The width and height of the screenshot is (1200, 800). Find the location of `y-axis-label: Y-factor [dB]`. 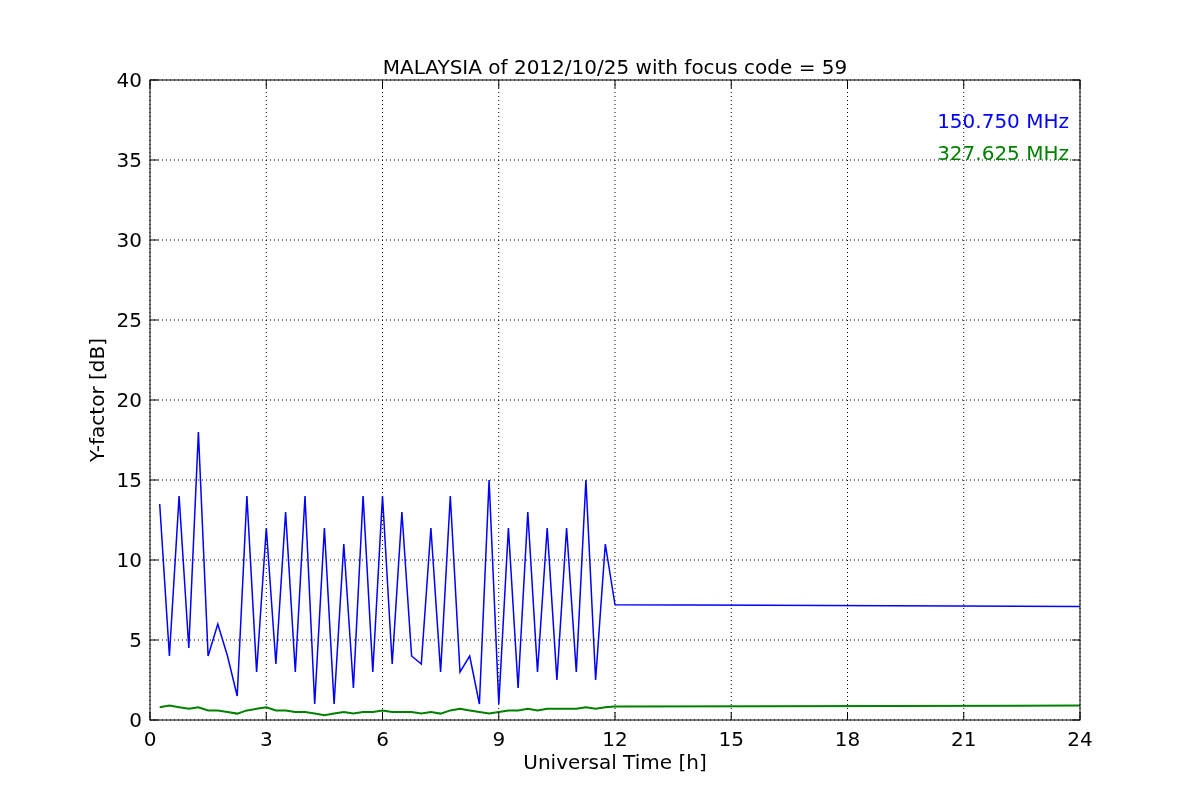

y-axis-label: Y-factor [dB] is located at coordinates (97, 400).